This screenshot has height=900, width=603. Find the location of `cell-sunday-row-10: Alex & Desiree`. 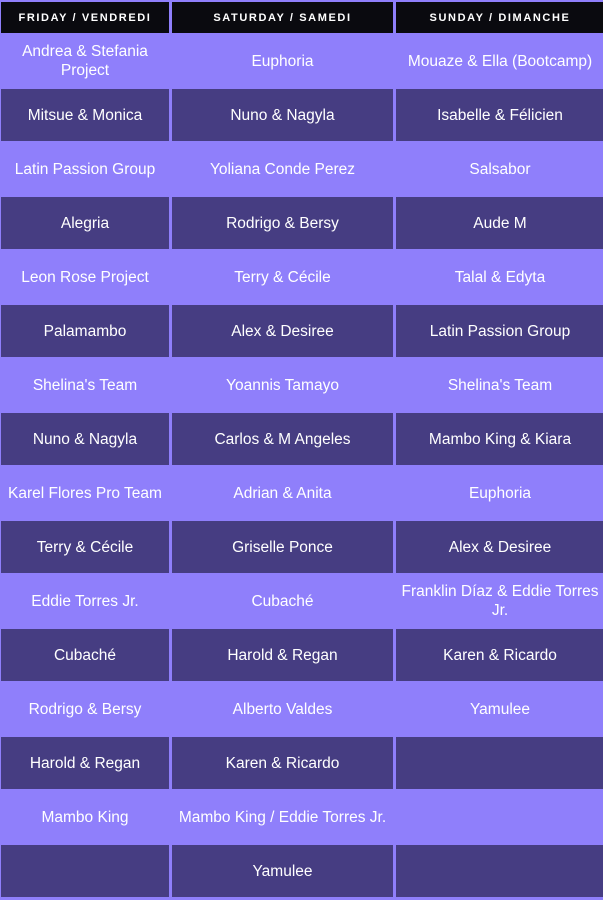

cell-sunday-row-10: Alex & Desiree is located at coordinates (499, 547).